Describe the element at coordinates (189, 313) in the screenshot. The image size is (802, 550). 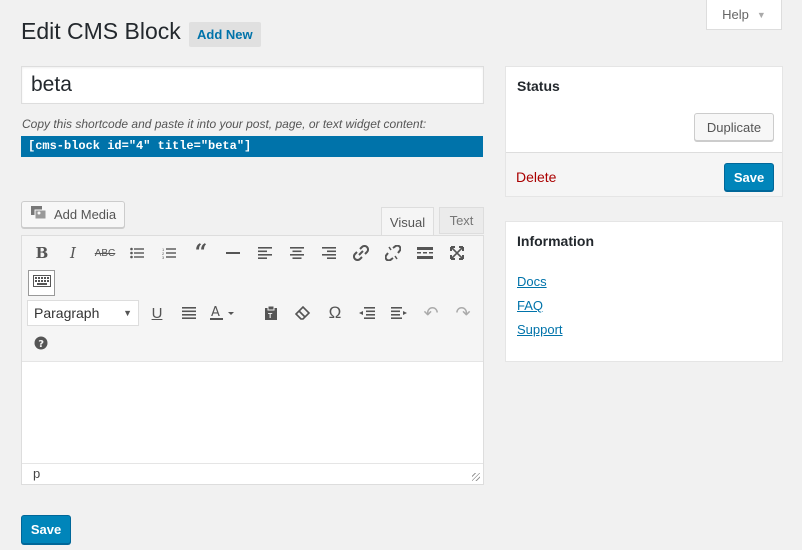
I see `justify-icon` at that location.